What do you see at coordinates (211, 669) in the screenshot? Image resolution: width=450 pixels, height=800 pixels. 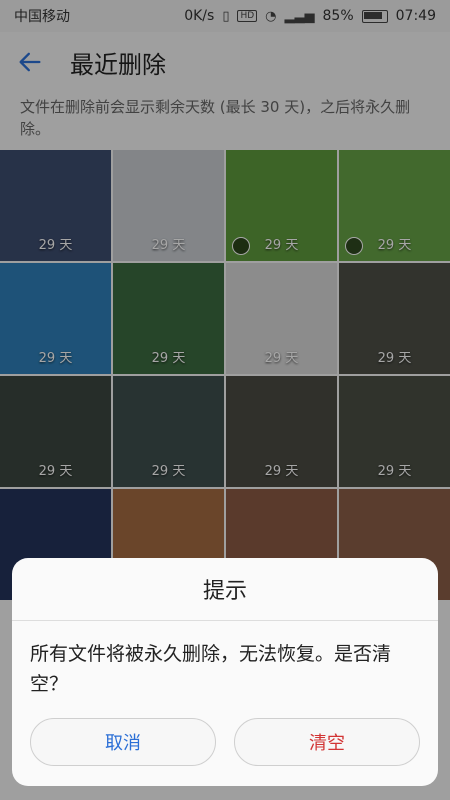 I see `dialog-message: 所有文件将被永久删除，无法恢复。是否清空？` at bounding box center [211, 669].